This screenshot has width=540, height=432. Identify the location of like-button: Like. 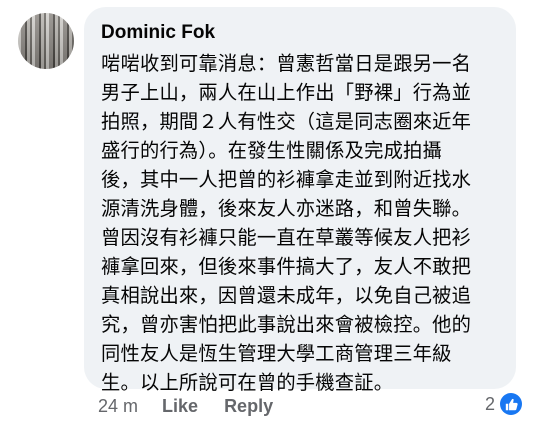
(180, 406).